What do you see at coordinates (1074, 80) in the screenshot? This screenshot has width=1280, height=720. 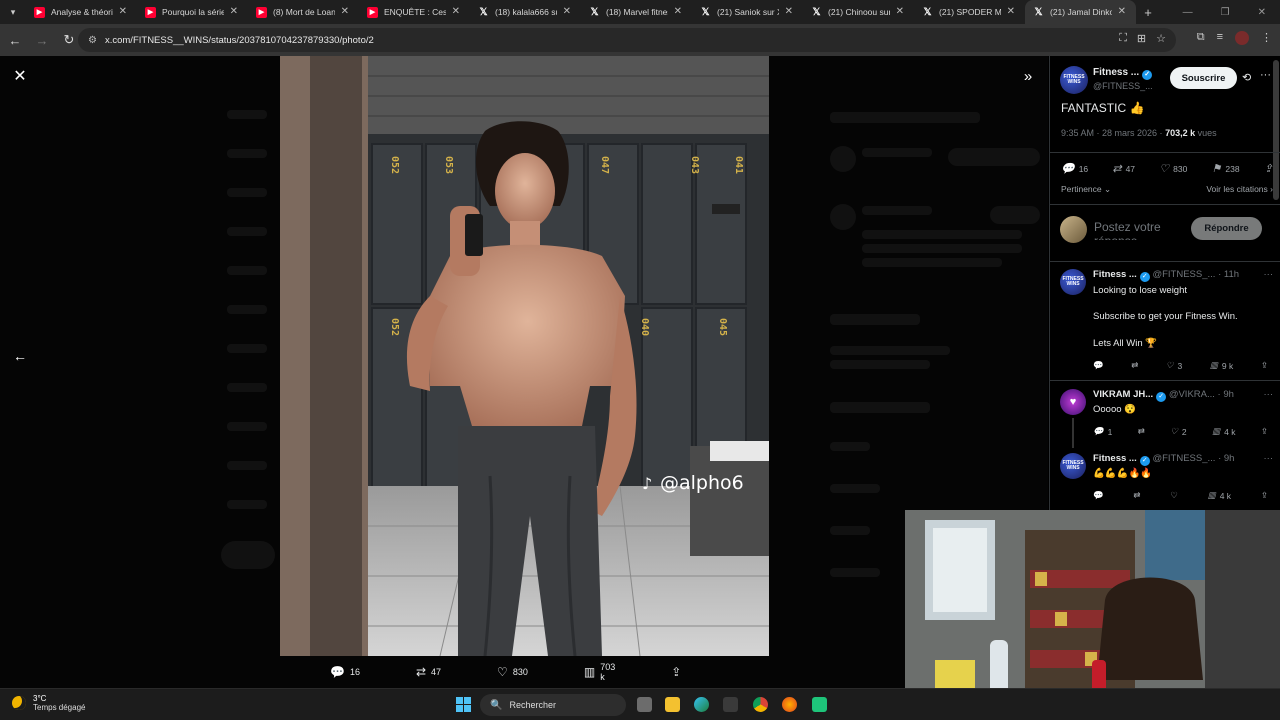 I see `author-avatar: FITNESS WINS` at bounding box center [1074, 80].